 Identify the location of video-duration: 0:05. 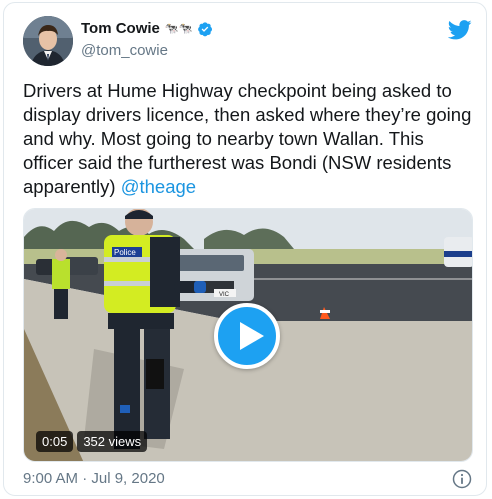
(55, 441).